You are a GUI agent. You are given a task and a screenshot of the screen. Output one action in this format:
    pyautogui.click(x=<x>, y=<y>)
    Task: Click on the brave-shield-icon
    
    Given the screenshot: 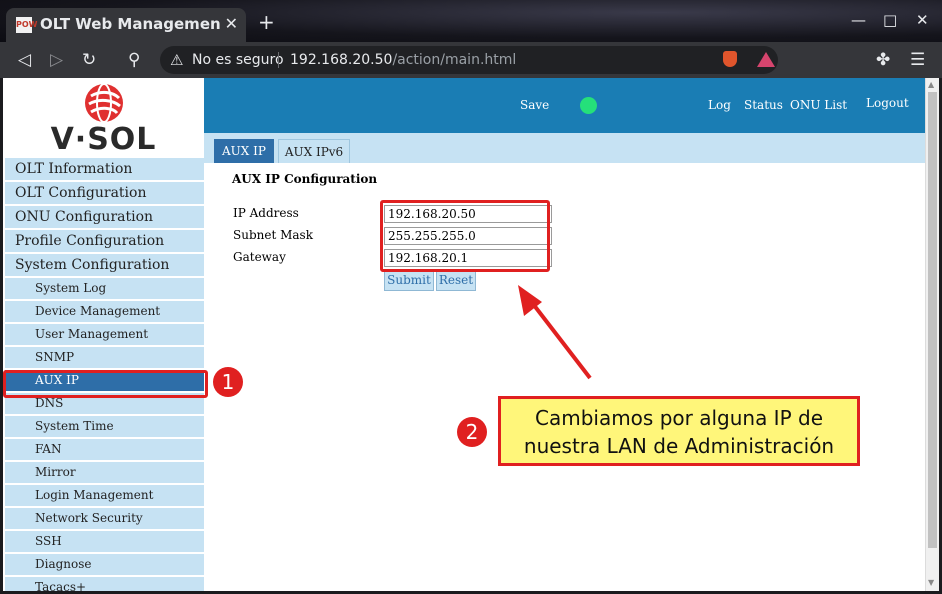 What is the action you would take?
    pyautogui.click(x=730, y=59)
    